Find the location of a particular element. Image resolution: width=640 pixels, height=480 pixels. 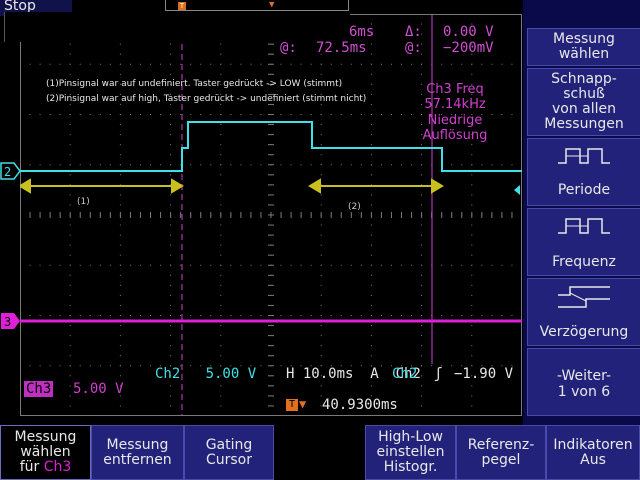

bottom-button-label: pegel is located at coordinates (501, 460).